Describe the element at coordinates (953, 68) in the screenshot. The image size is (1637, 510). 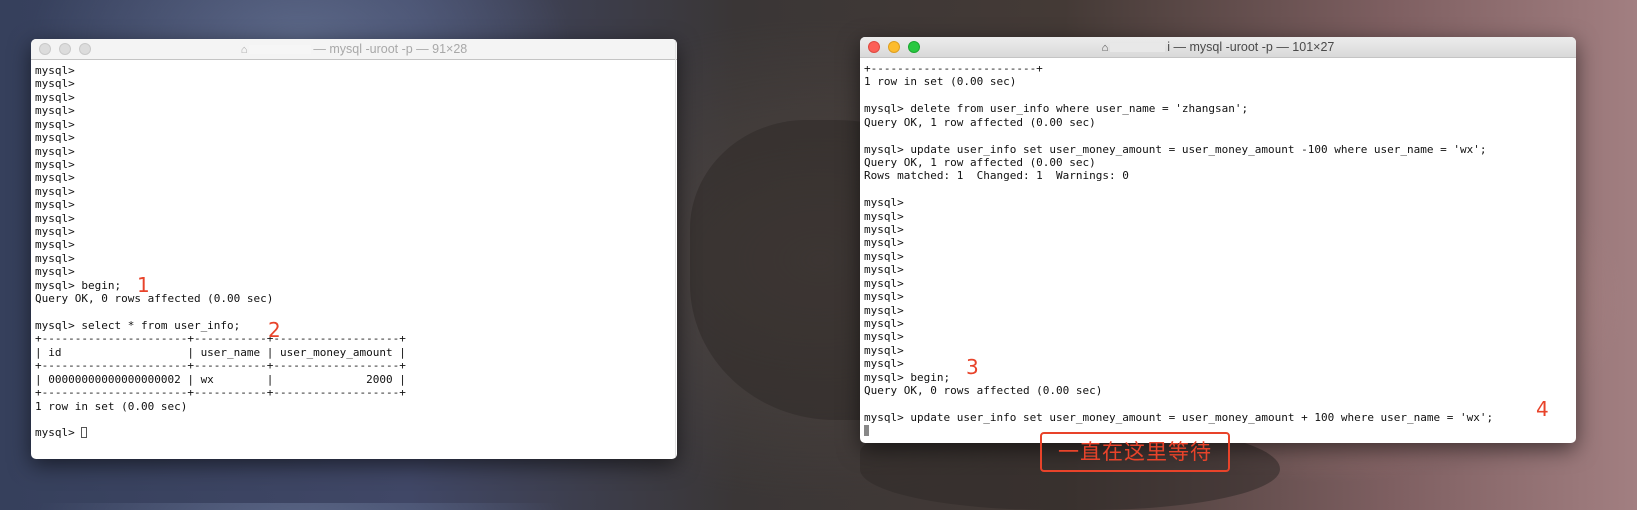
I see `terminal-line: +-------------------------+` at that location.